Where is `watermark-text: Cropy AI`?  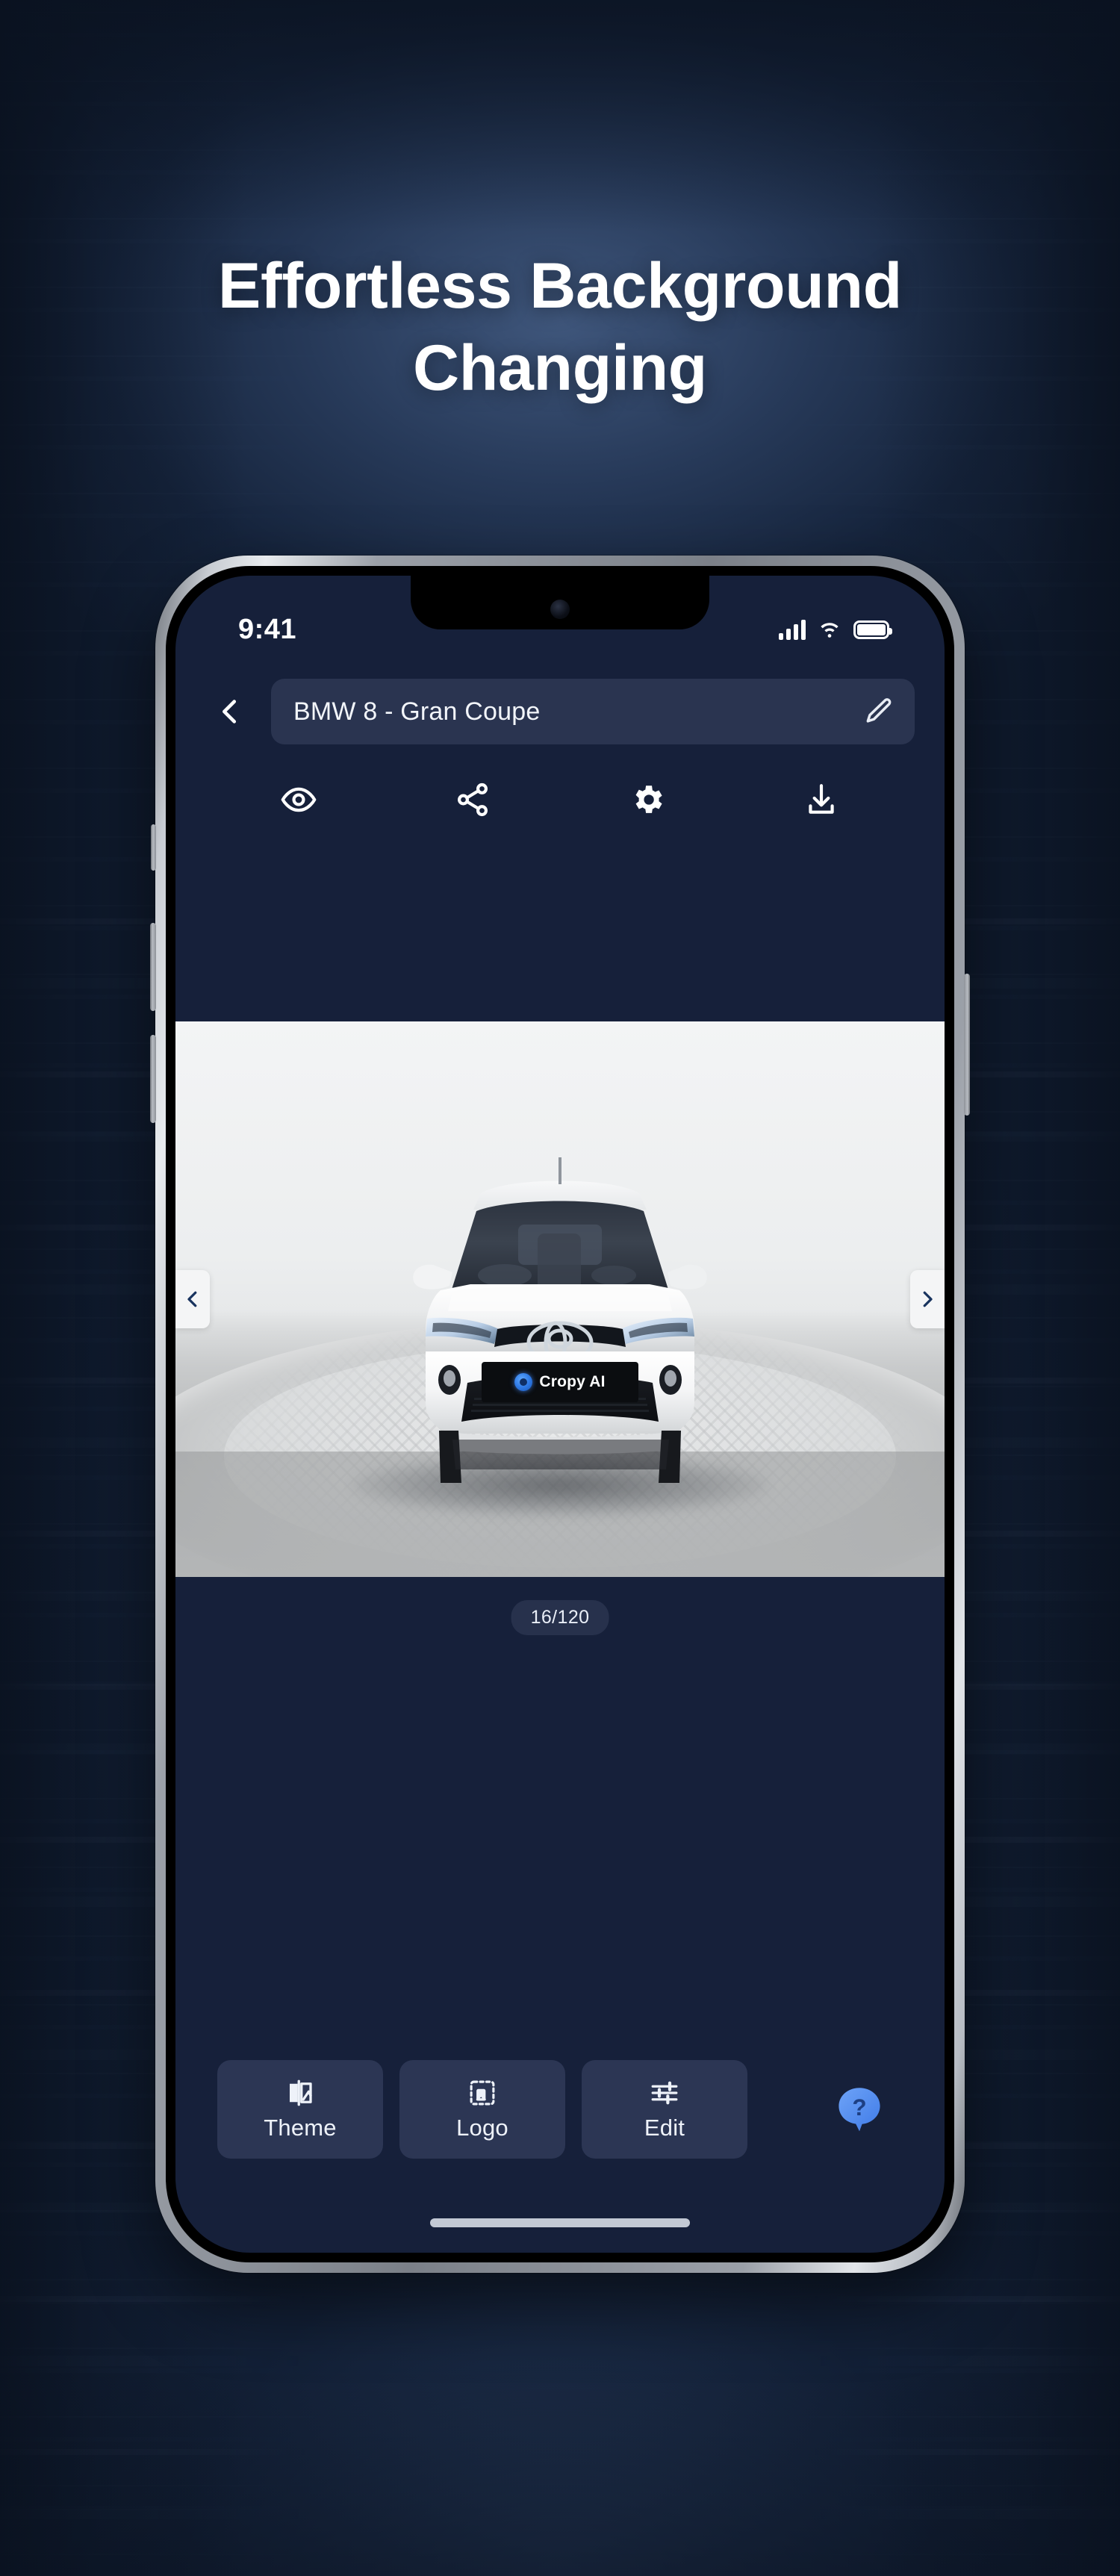 watermark-text: Cropy AI is located at coordinates (572, 1381).